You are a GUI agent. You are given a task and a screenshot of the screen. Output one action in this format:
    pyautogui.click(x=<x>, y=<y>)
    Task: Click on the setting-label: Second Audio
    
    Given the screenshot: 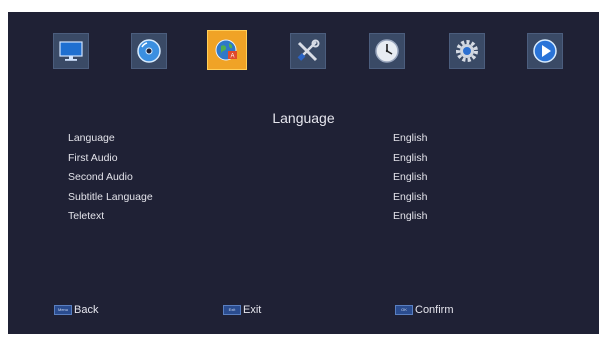 What is the action you would take?
    pyautogui.click(x=100, y=177)
    